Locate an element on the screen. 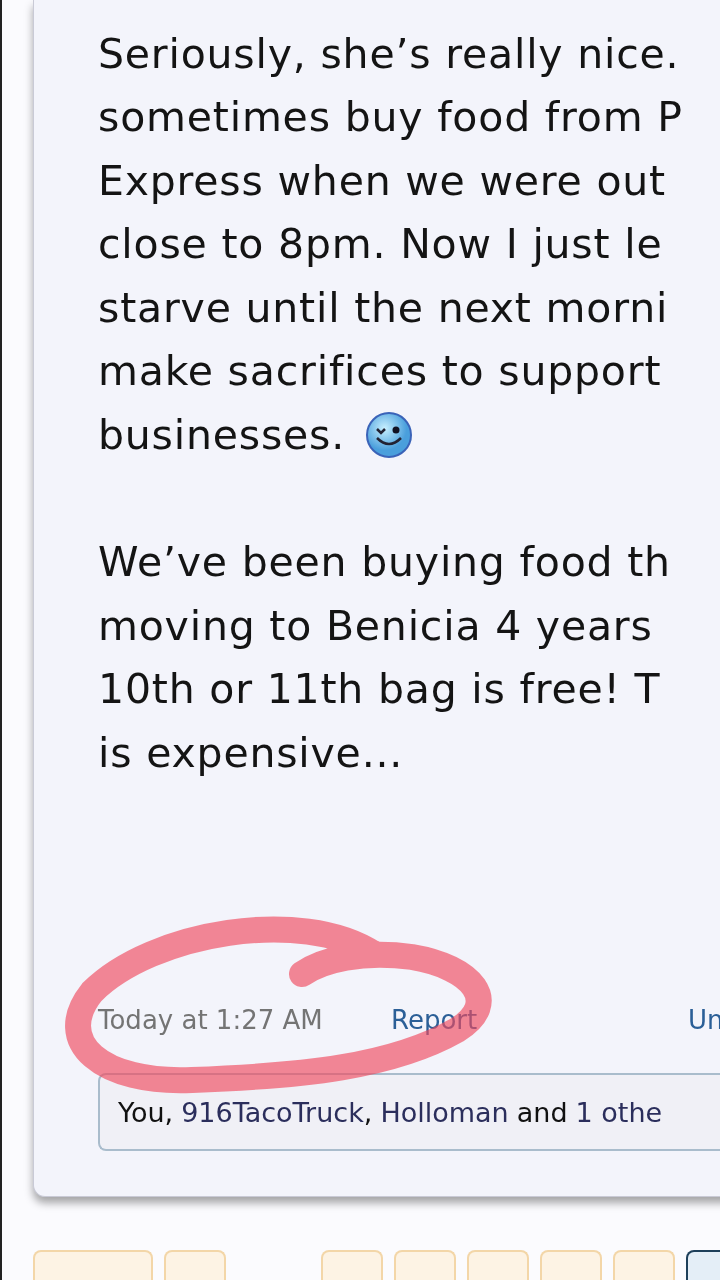 This screenshot has height=1280, width=720. winking-smiley-icon is located at coordinates (389, 434).